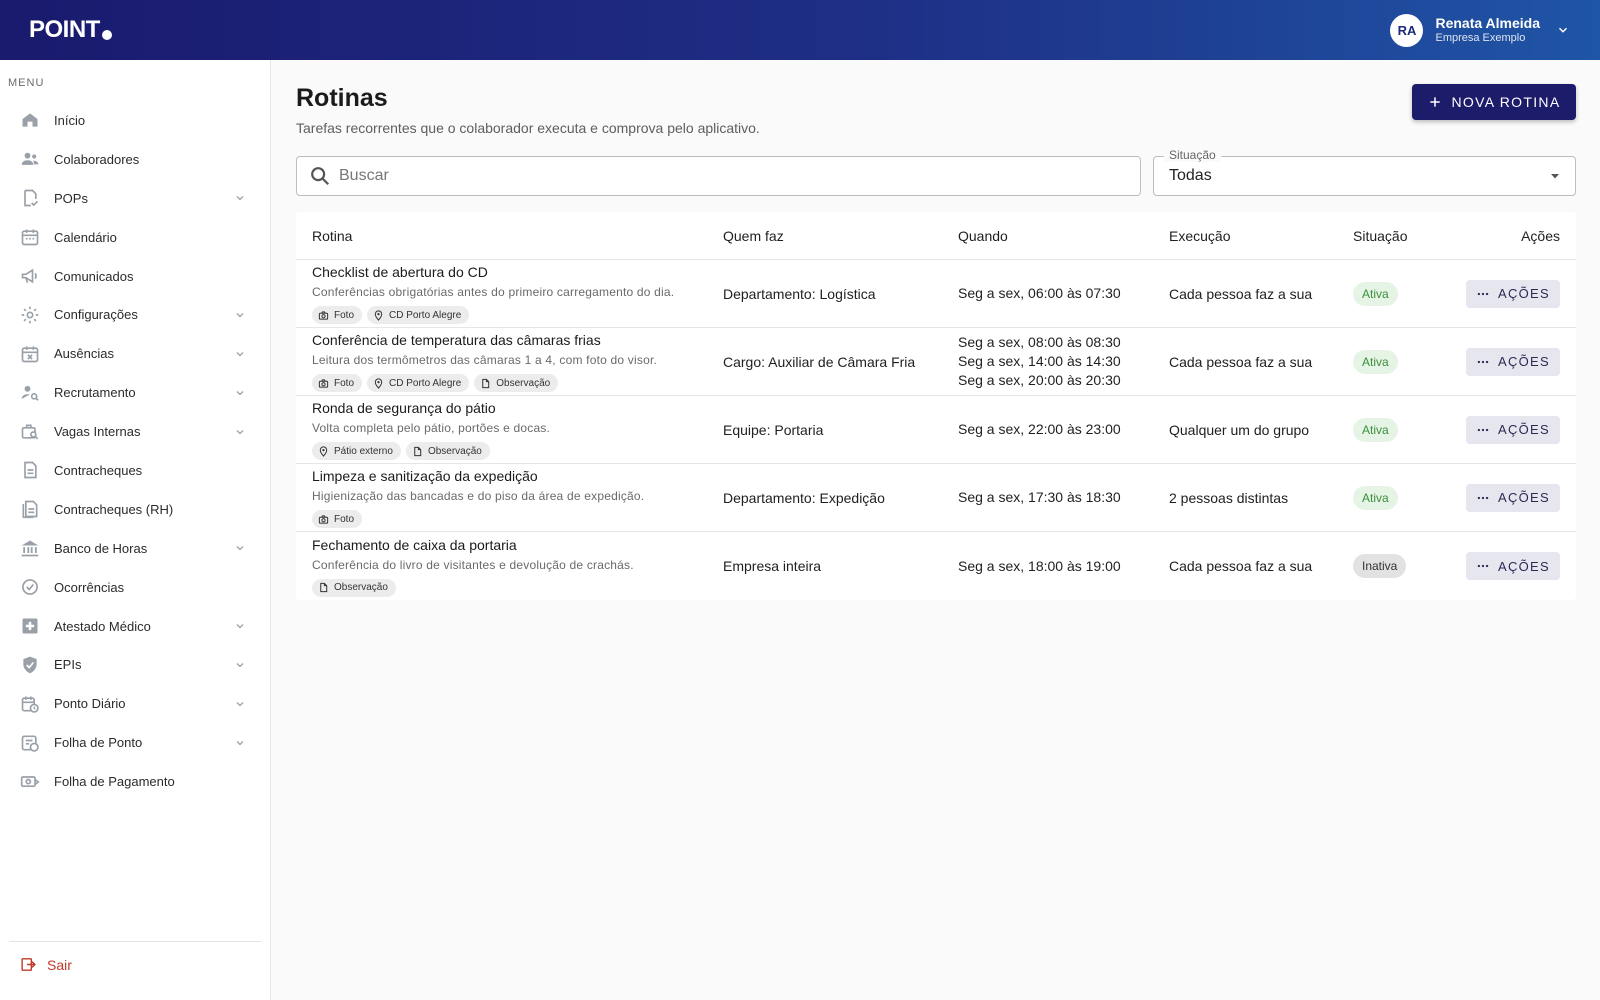 The image size is (1600, 1000). Describe the element at coordinates (1364, 172) in the screenshot. I see `status-filter-select: Situação Todas` at that location.